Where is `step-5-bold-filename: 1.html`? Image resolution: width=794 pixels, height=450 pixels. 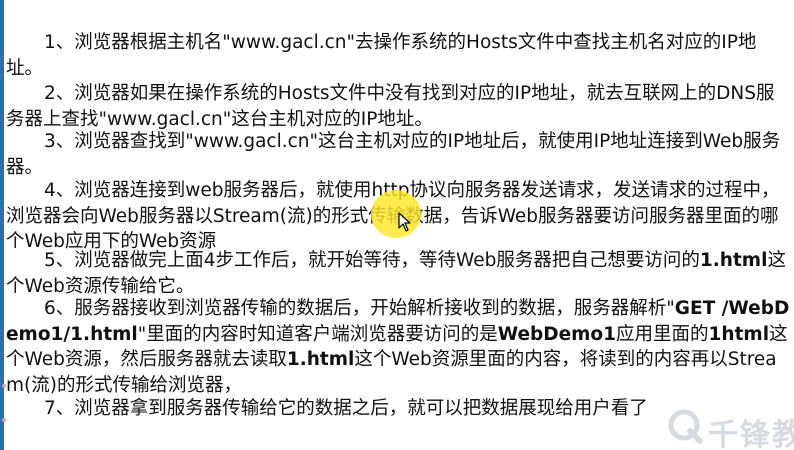 step-5-bold-filename: 1.html is located at coordinates (733, 260).